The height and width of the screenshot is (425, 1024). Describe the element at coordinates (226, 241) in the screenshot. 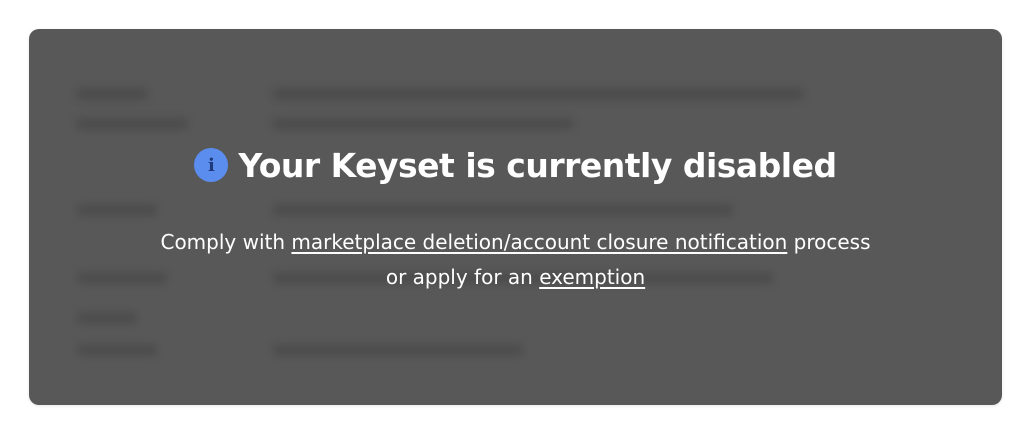

I see `message-line1-prefix: Comply with` at that location.